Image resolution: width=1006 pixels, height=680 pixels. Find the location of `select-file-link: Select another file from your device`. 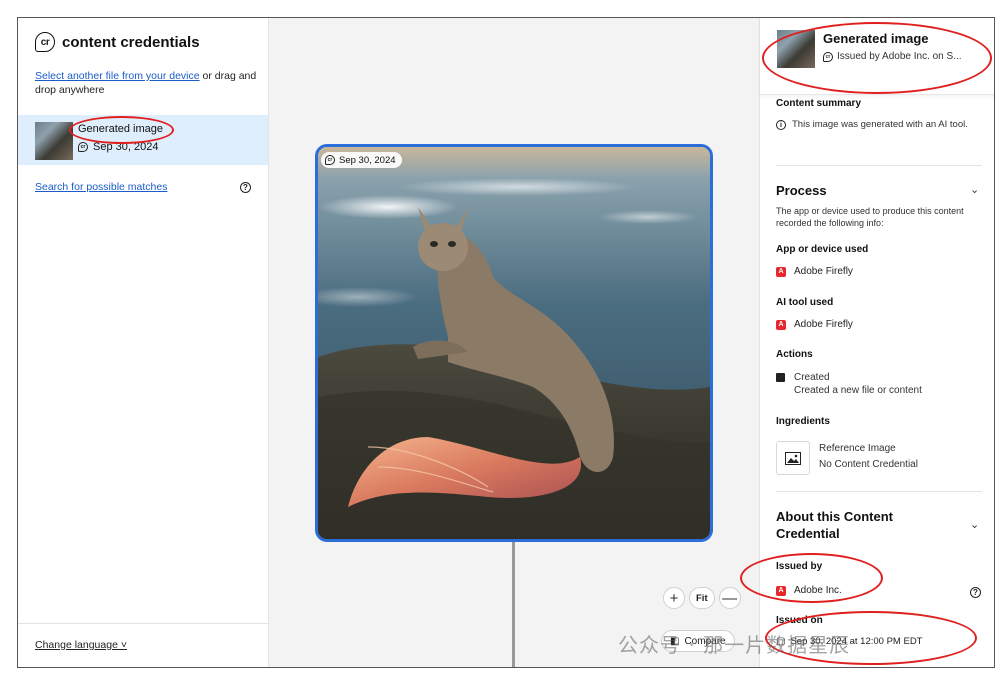

select-file-link: Select another file from your device is located at coordinates (117, 76).